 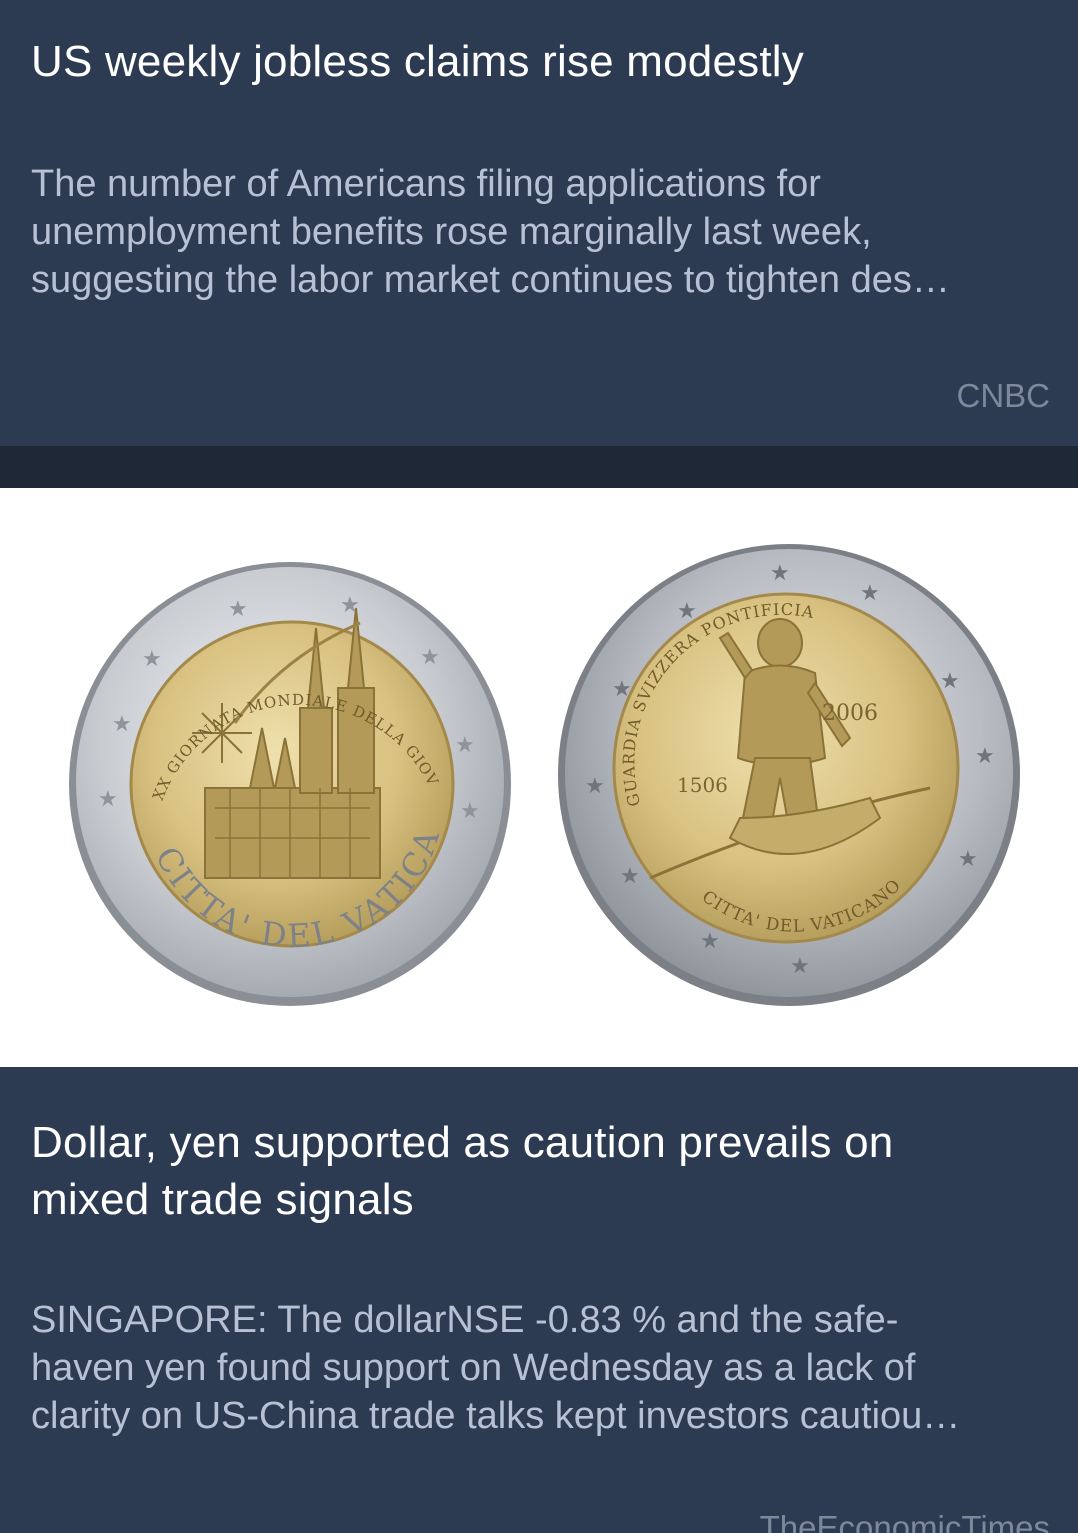 What do you see at coordinates (702, 785) in the screenshot?
I see `coin-right-year: 1506` at bounding box center [702, 785].